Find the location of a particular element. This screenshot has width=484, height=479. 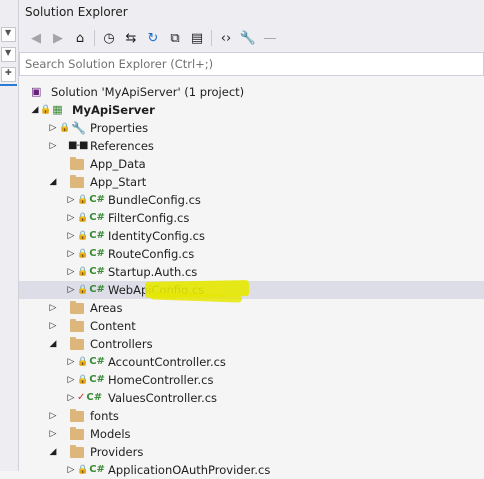

item-label: BundleConfig.cs is located at coordinates (154, 200).